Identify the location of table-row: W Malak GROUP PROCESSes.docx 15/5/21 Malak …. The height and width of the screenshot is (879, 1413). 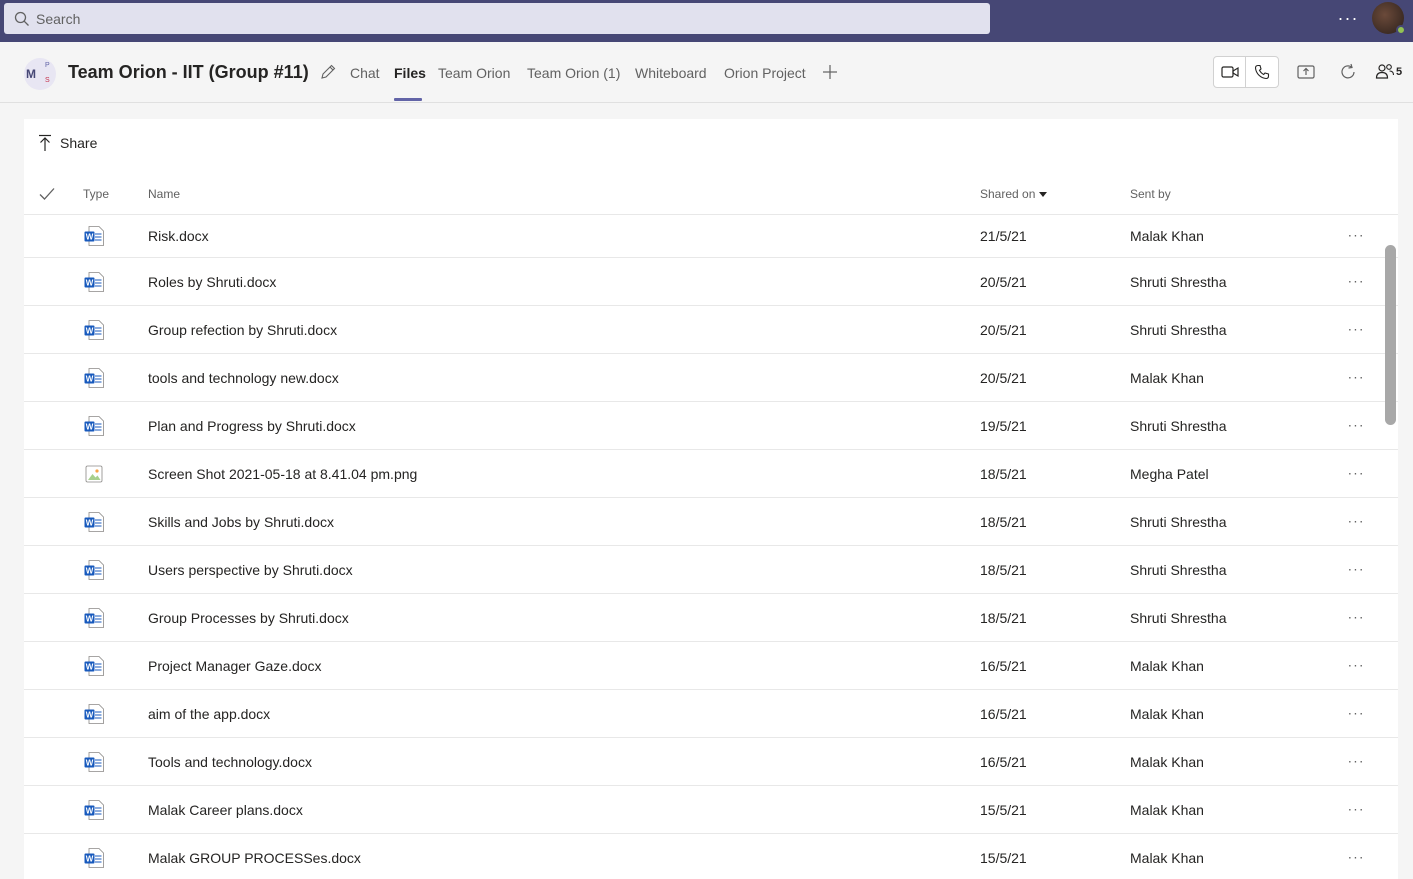
(711, 856).